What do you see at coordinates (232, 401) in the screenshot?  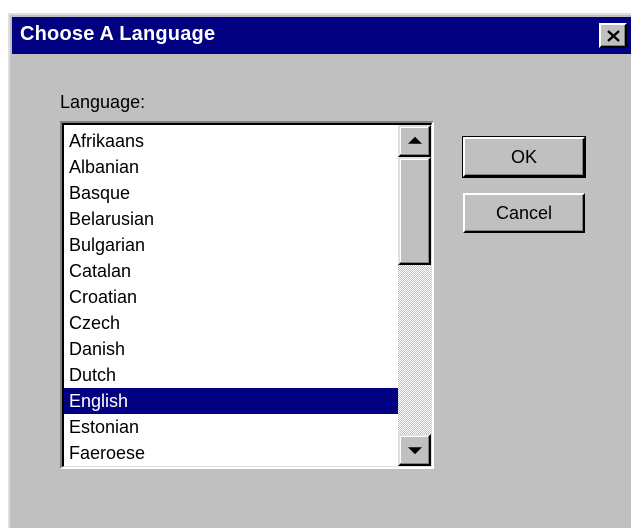 I see `list-item-selected: English` at bounding box center [232, 401].